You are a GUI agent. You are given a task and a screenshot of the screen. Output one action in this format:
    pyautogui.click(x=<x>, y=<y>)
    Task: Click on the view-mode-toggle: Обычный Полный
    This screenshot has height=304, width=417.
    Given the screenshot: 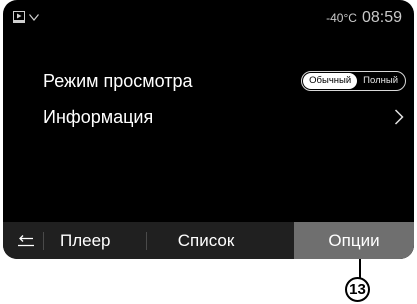 What is the action you would take?
    pyautogui.click(x=353, y=81)
    